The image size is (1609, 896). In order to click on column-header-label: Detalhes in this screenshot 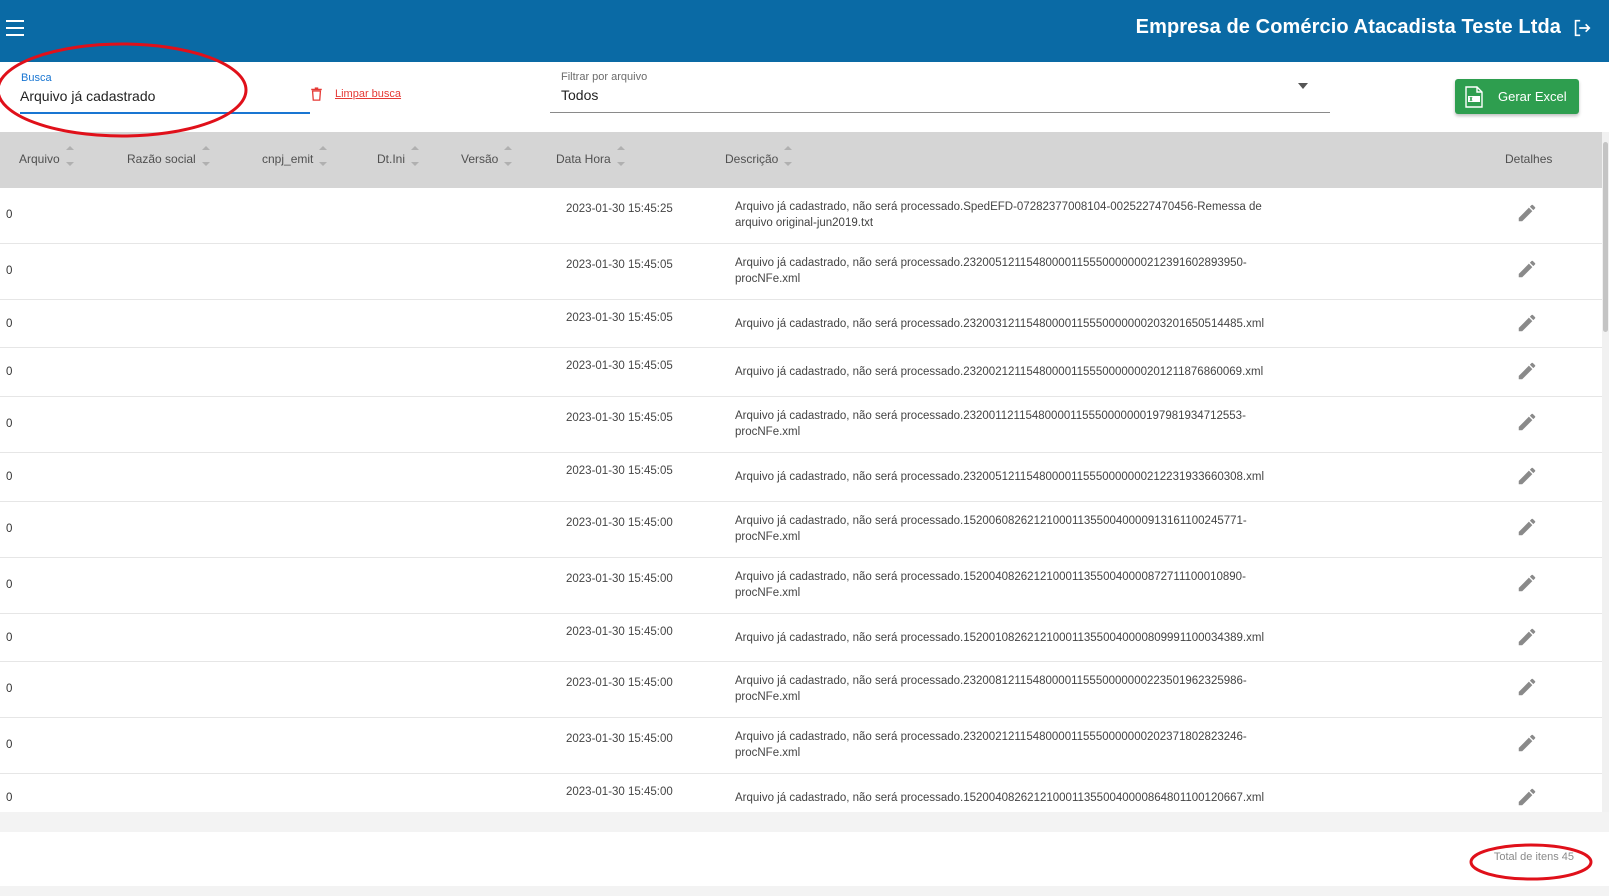, I will do `click(1529, 159)`.